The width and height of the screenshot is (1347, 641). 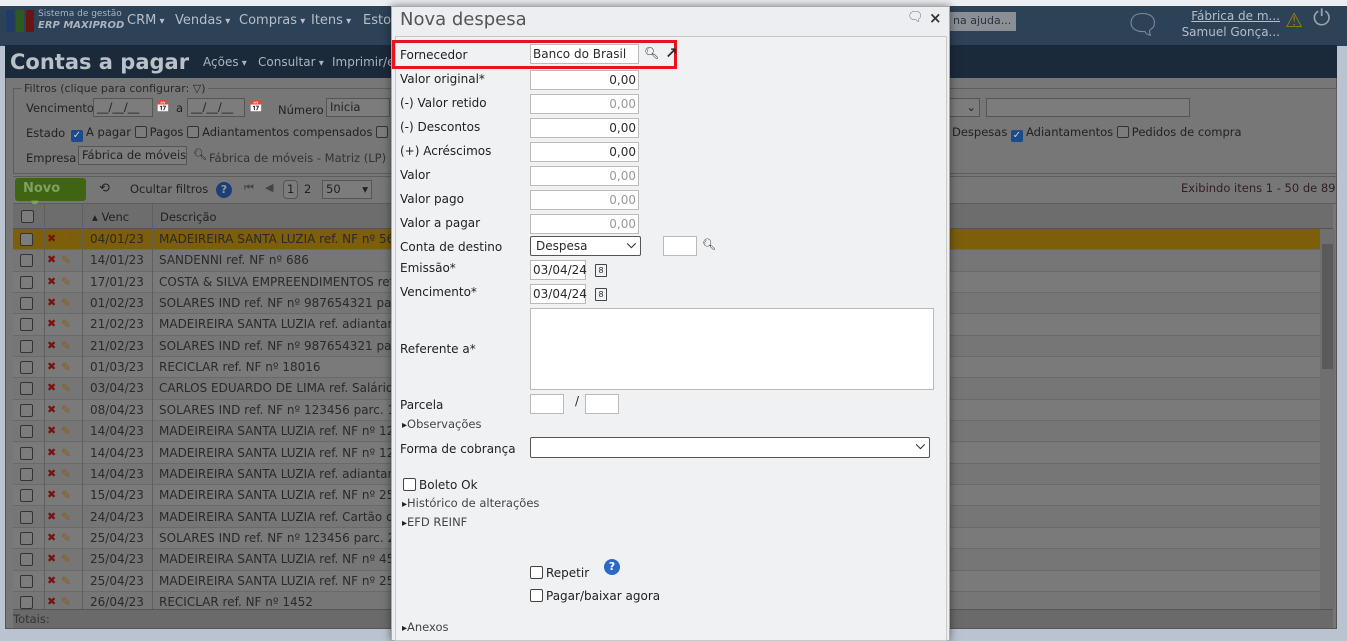 What do you see at coordinates (602, 404) in the screenshot?
I see `parcela-total-input` at bounding box center [602, 404].